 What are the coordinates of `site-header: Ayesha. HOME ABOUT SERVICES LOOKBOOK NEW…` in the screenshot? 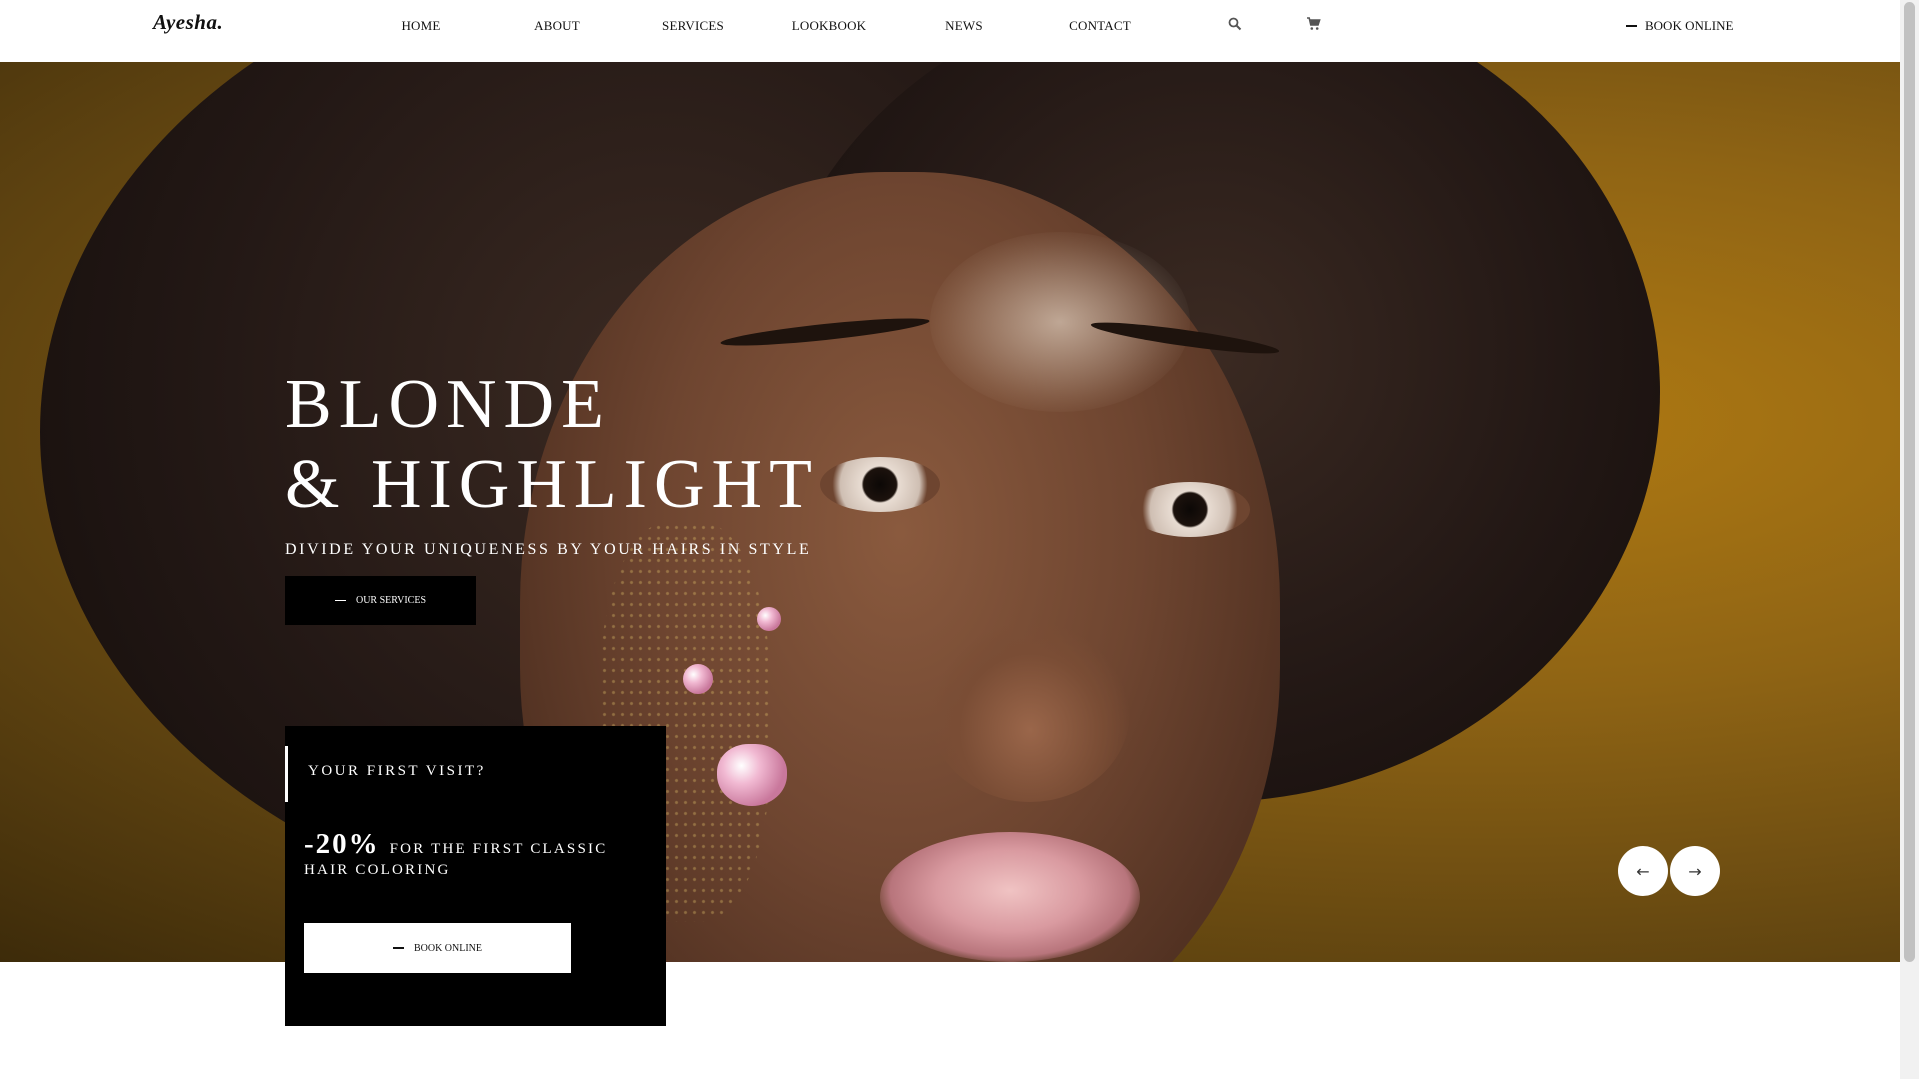 It's located at (950, 31).